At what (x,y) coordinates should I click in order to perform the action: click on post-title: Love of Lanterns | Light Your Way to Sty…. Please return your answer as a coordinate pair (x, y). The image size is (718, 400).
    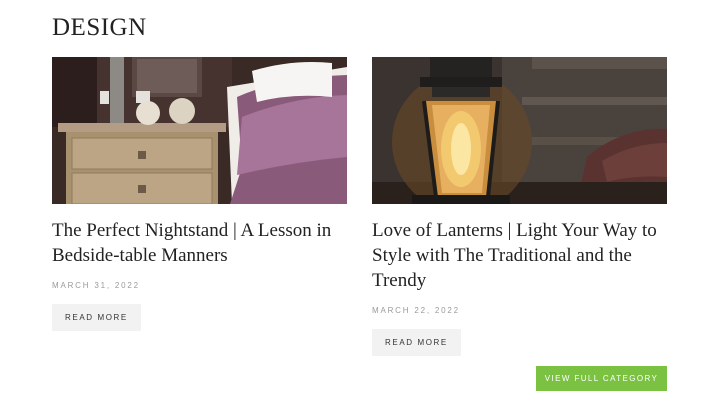
    Looking at the image, I should click on (519, 255).